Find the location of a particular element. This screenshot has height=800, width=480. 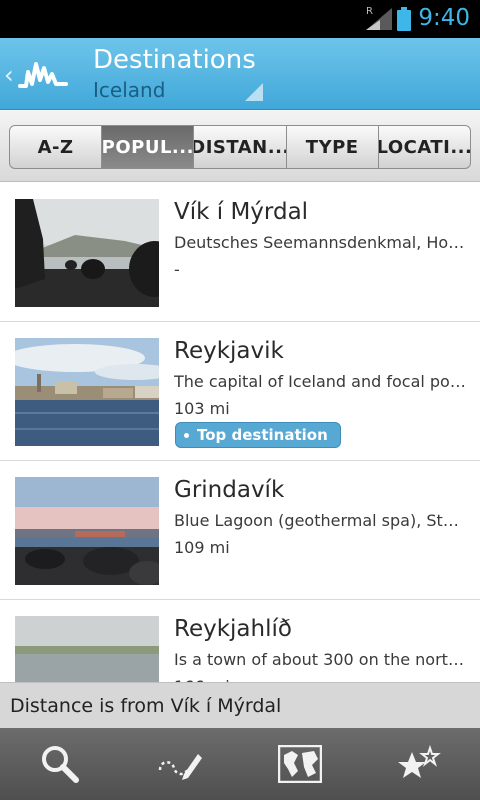

destination-name: Grindavík is located at coordinates (229, 490).